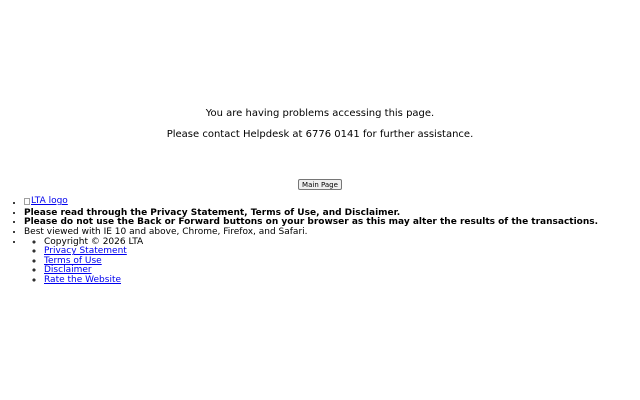 This screenshot has height=400, width=640. I want to click on main-page-button-wrap: Main Page, so click(320, 184).